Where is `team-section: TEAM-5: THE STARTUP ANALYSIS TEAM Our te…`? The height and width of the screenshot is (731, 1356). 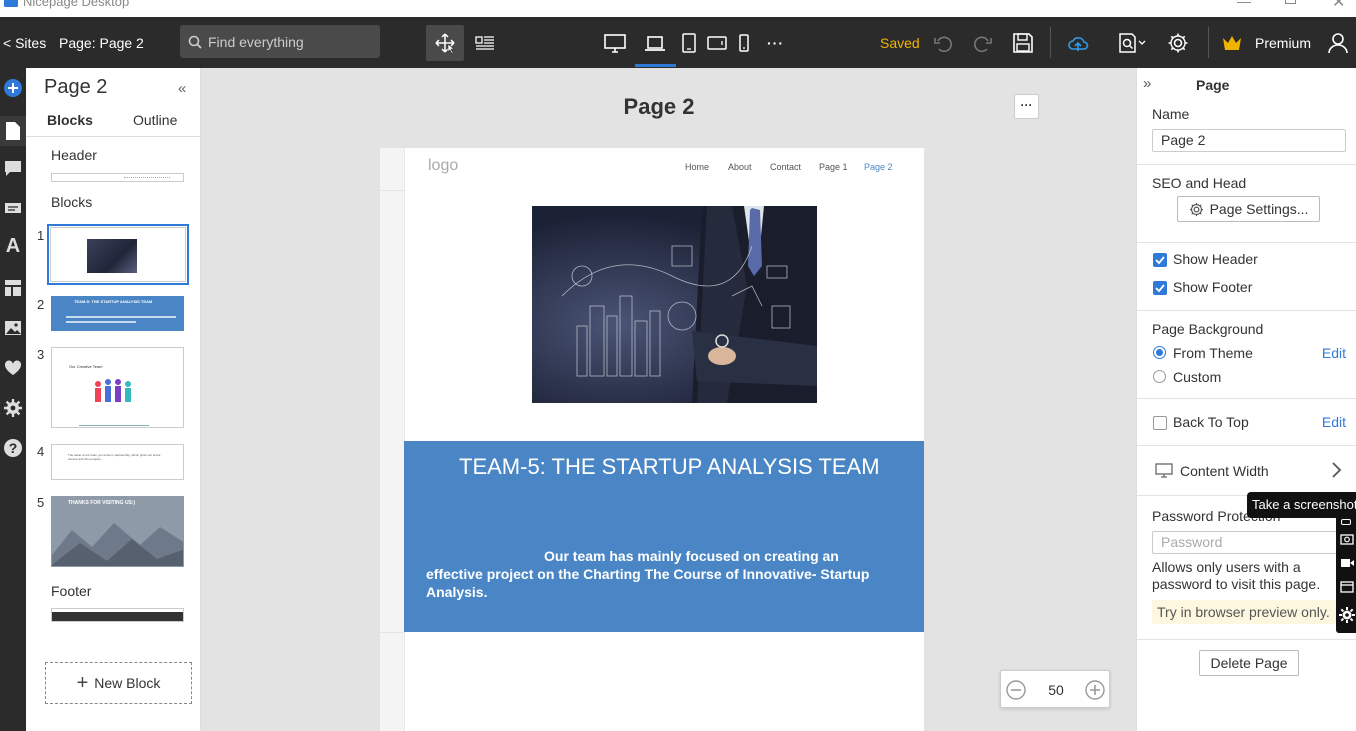 team-section: TEAM-5: THE STARTUP ANALYSIS TEAM Our te… is located at coordinates (664, 536).